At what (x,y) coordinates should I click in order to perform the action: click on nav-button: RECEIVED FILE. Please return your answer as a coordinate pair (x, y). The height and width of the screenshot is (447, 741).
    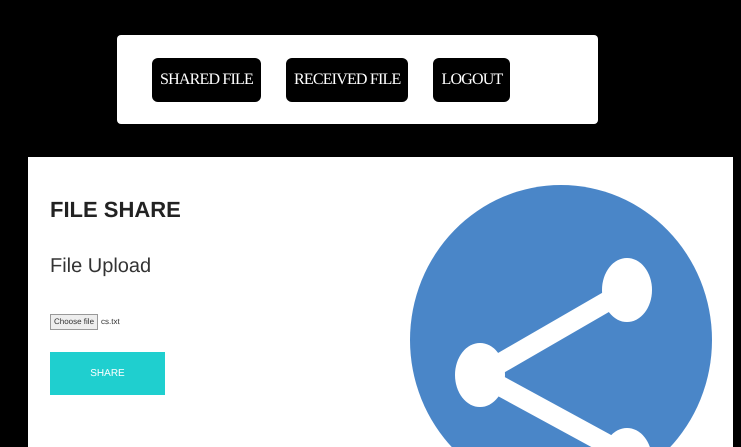
    Looking at the image, I should click on (347, 80).